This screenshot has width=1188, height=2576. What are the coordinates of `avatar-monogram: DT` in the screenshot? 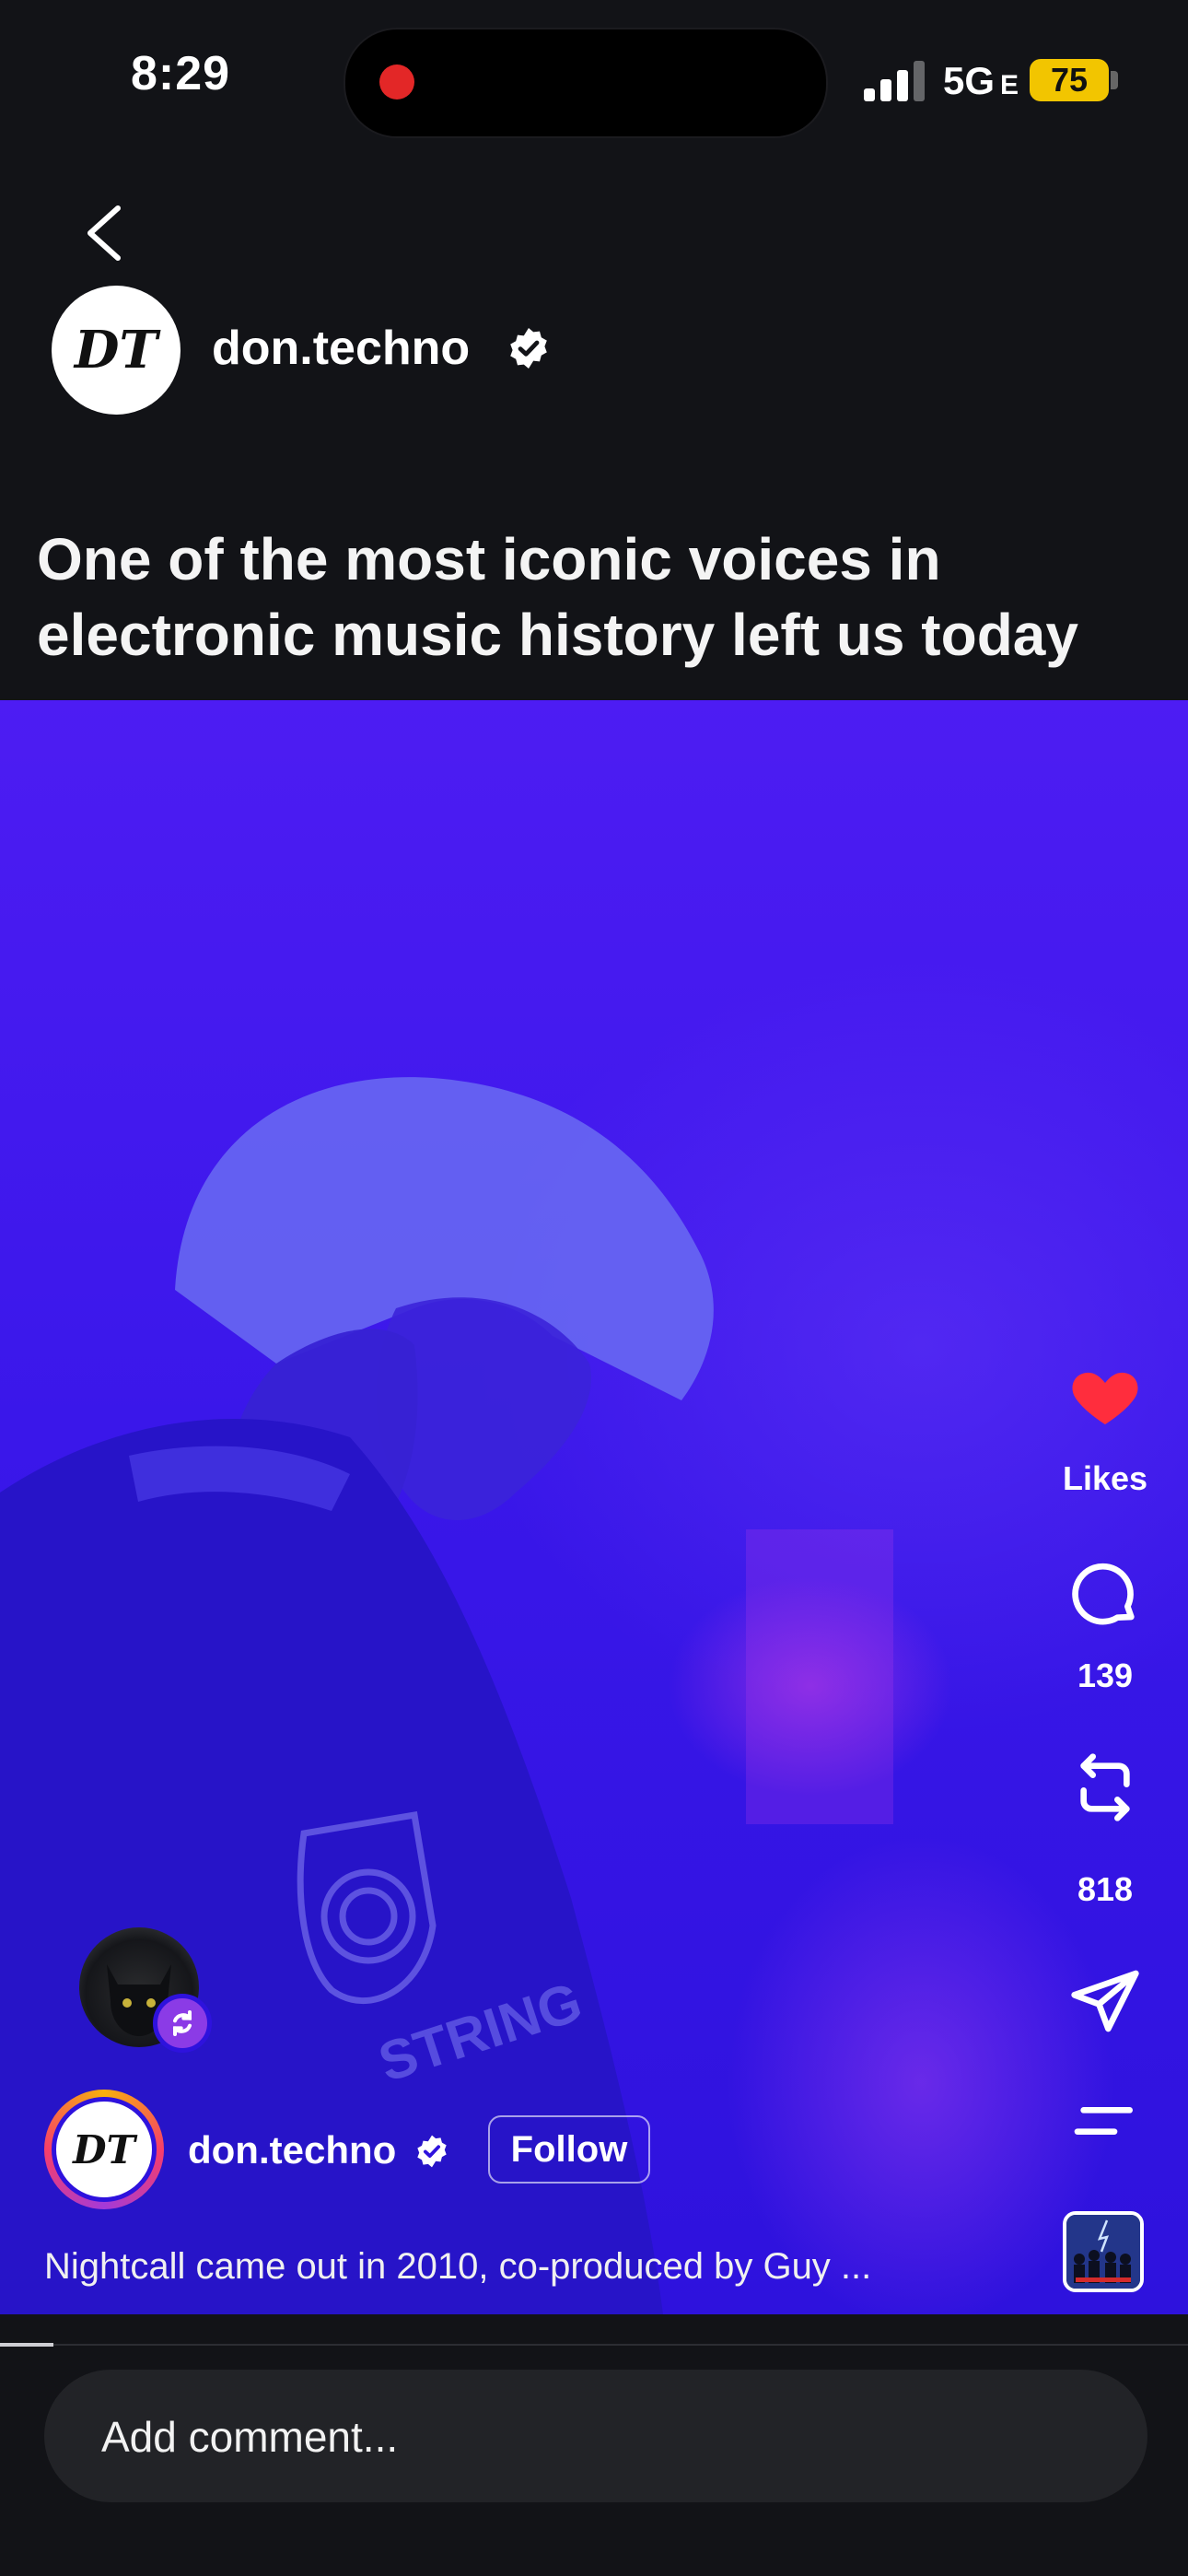 It's located at (116, 350).